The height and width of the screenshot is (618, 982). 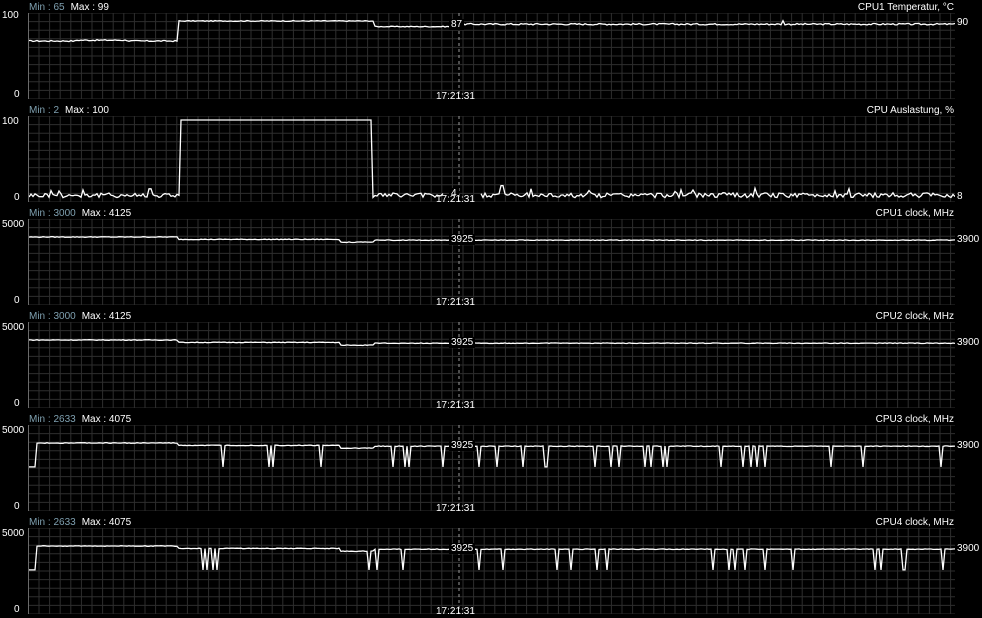 I want to click on current-value-label: 8, so click(x=960, y=196).